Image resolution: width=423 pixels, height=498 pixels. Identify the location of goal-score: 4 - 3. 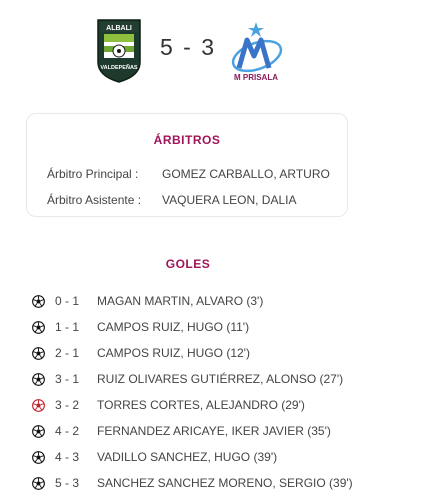
(67, 457).